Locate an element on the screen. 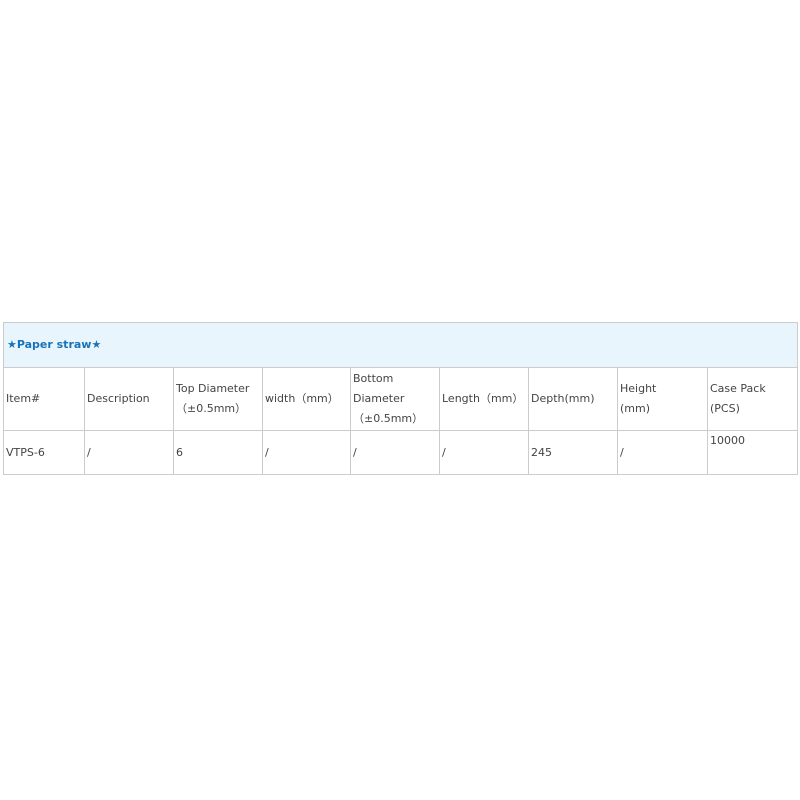 This screenshot has width=800, height=800. cell-depth: 245 is located at coordinates (573, 452).